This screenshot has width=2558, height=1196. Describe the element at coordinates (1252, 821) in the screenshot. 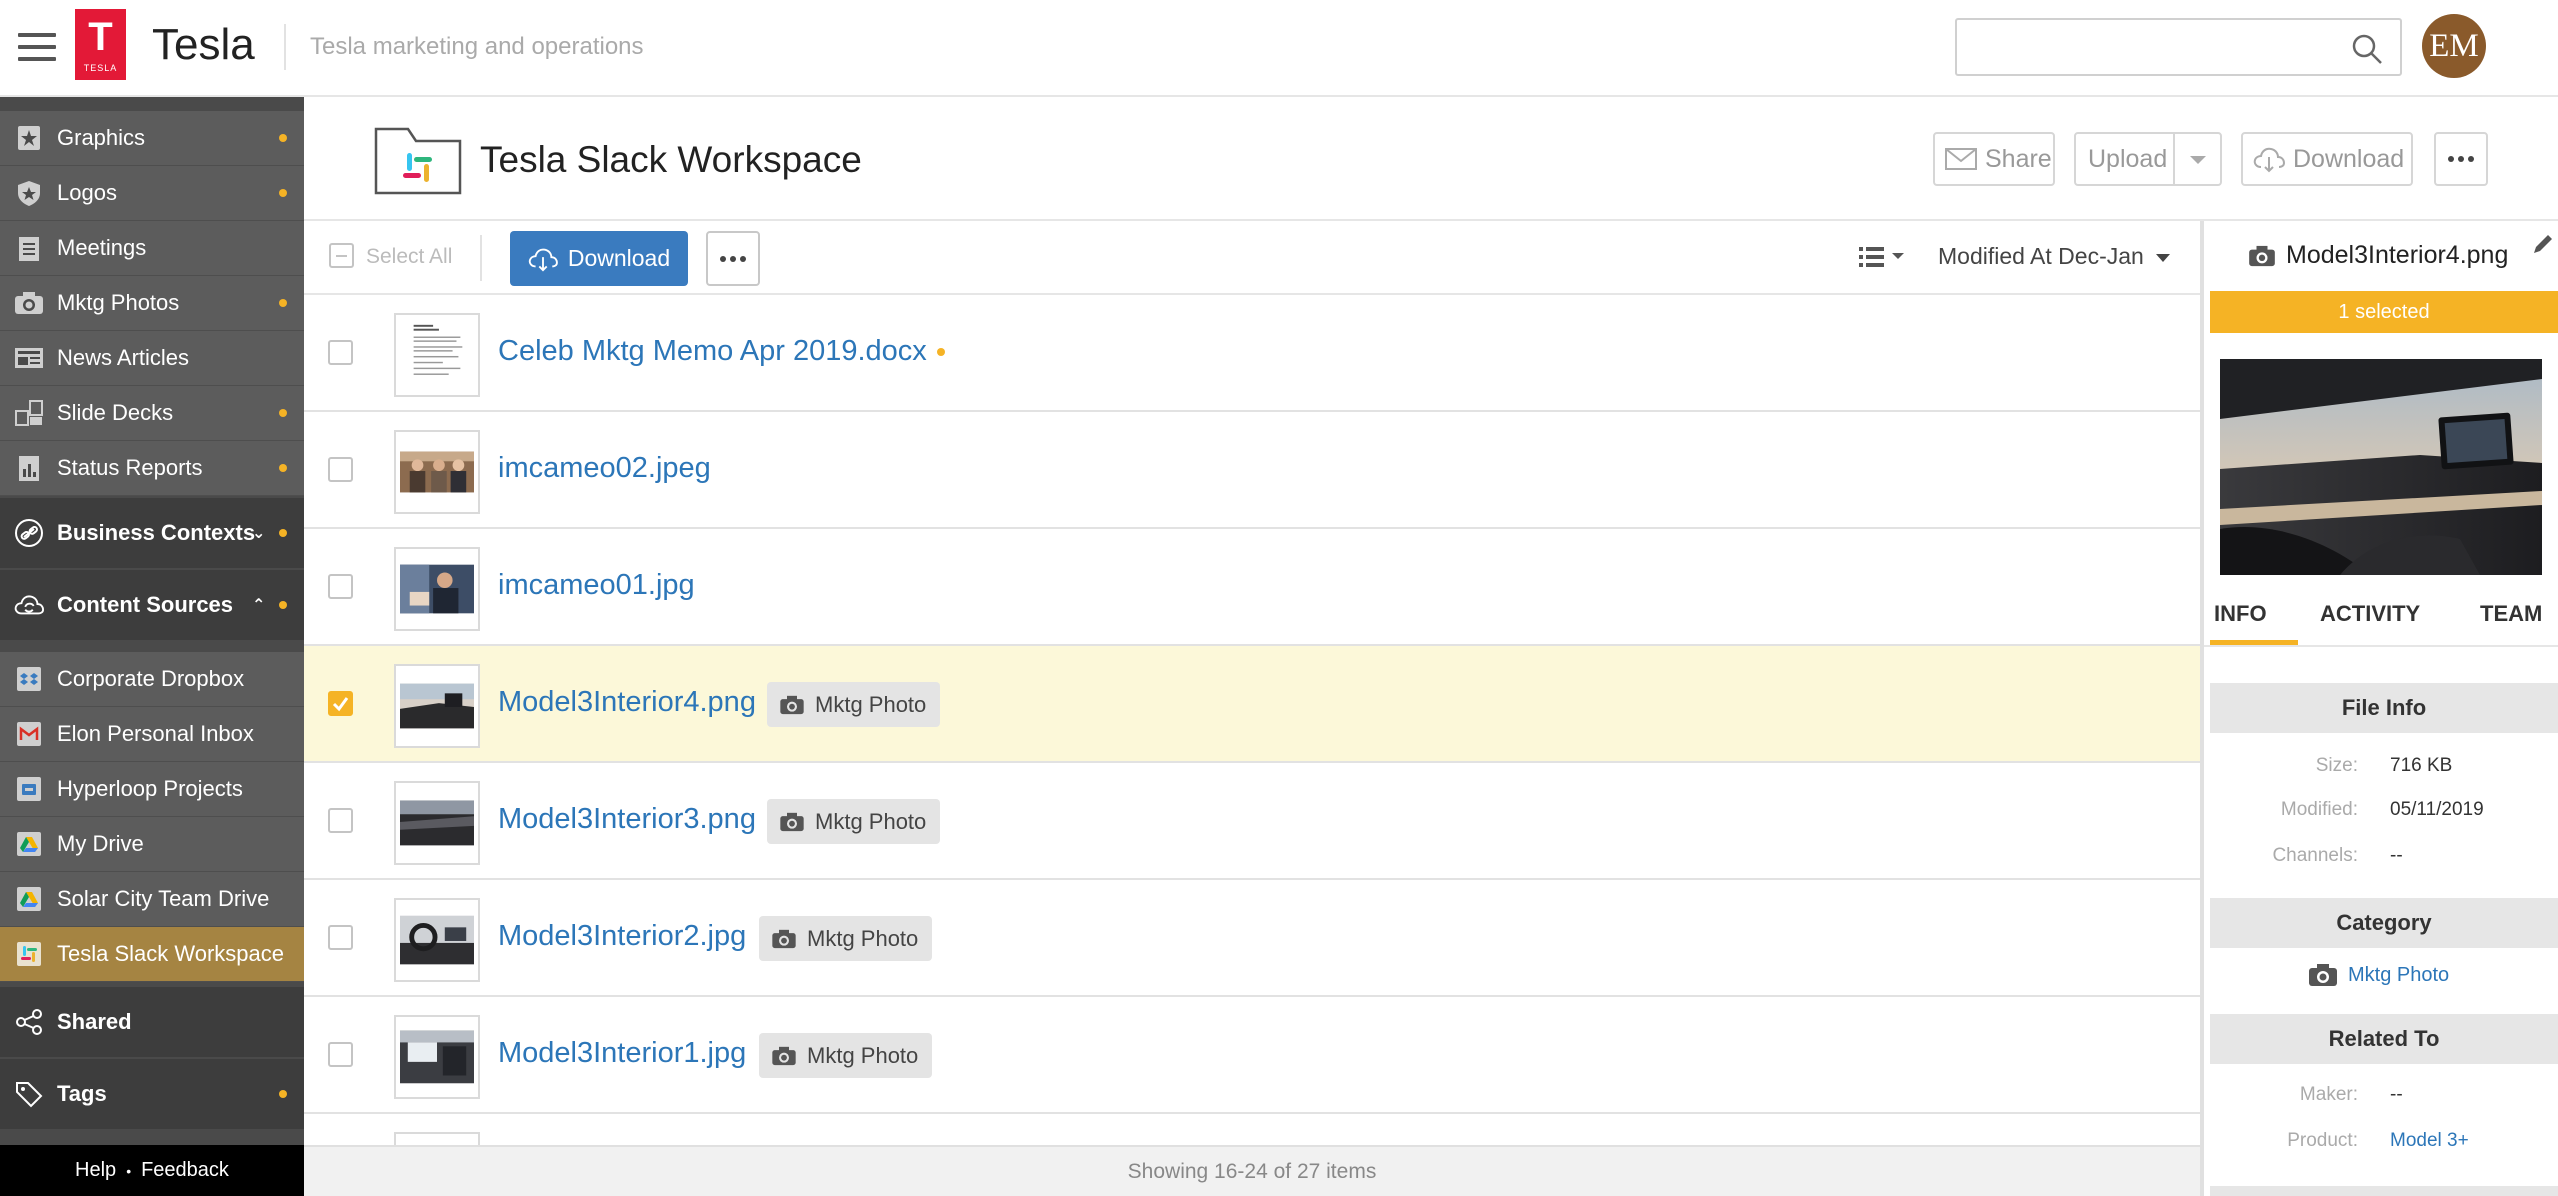

I see `table-row: Model3Interior3.png Mktg Photo` at that location.